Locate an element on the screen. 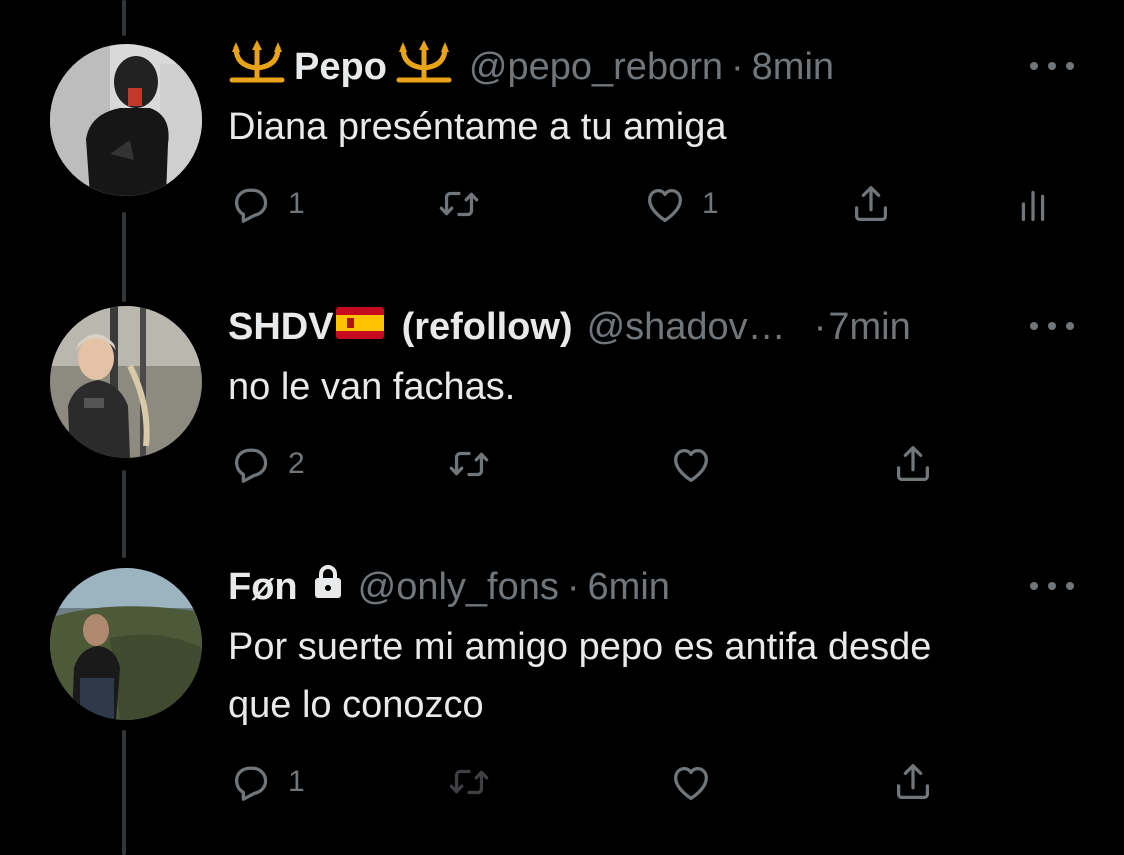  like-button: 1 is located at coordinates (680, 204).